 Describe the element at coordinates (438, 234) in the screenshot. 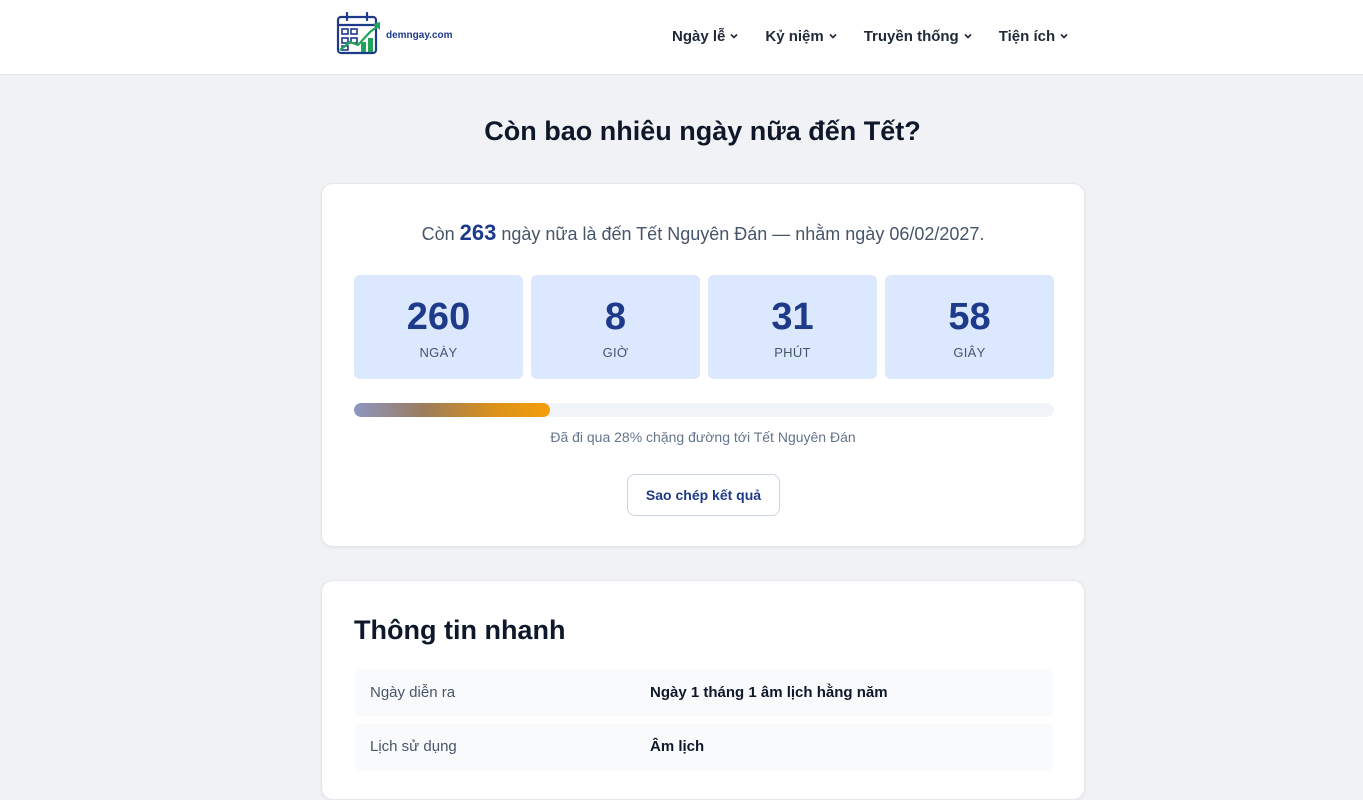

I see `summary-prefix: Còn` at that location.